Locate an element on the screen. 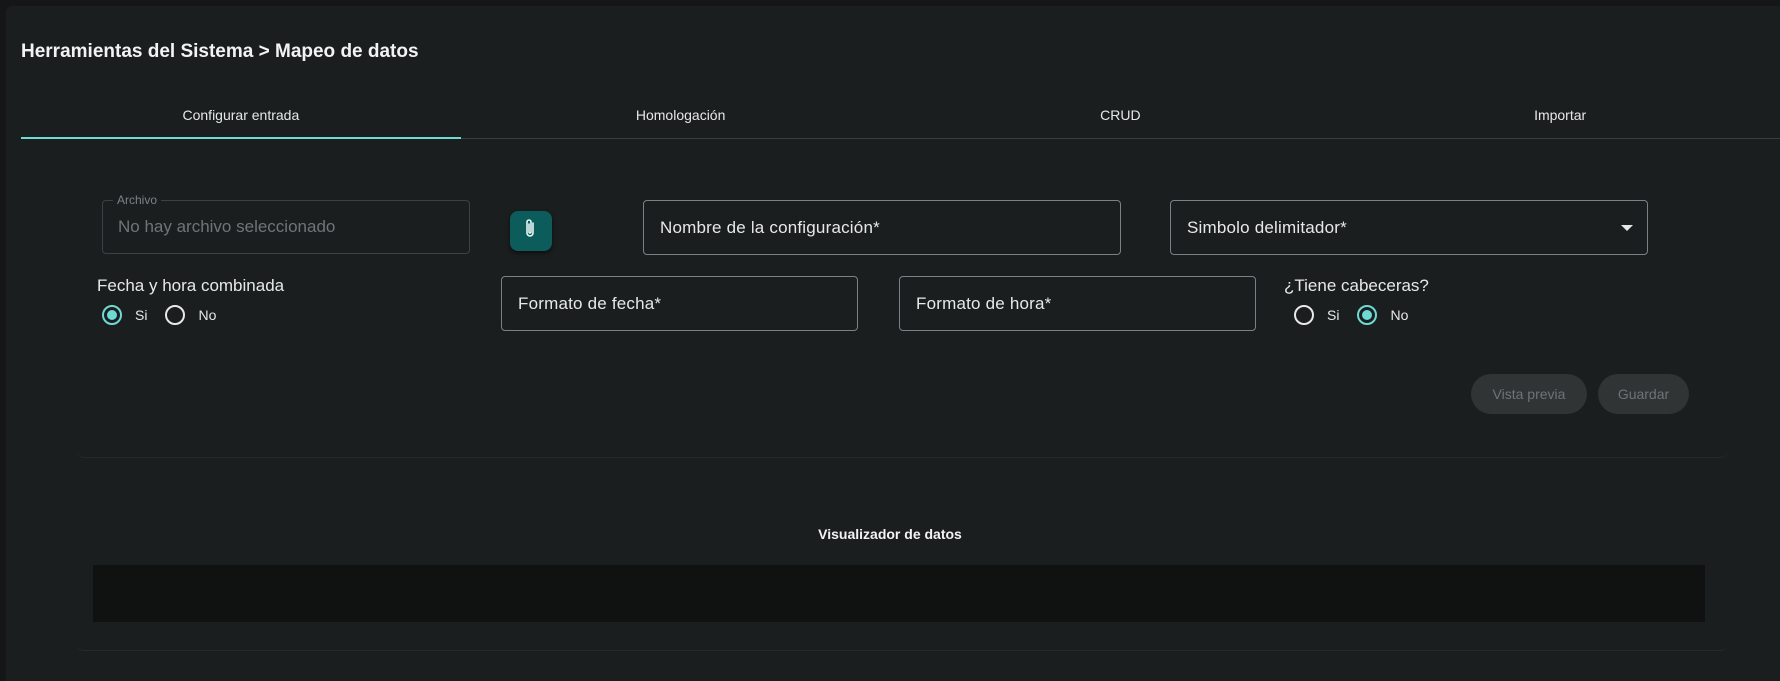 Image resolution: width=1780 pixels, height=681 pixels. tab-homologacion: Homologación is located at coordinates (681, 115).